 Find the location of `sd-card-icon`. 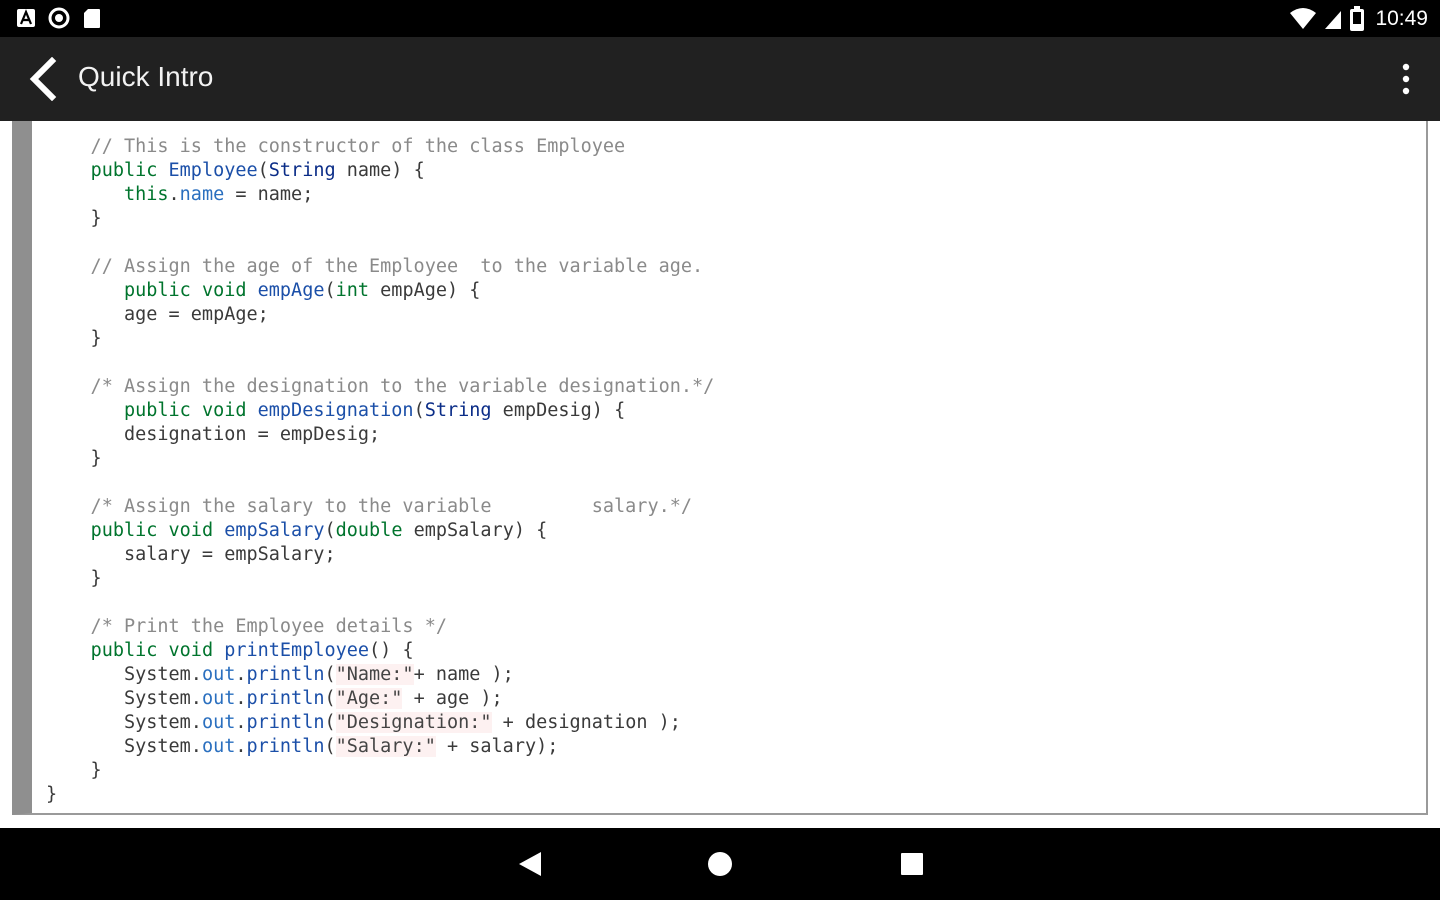

sd-card-icon is located at coordinates (92, 18).